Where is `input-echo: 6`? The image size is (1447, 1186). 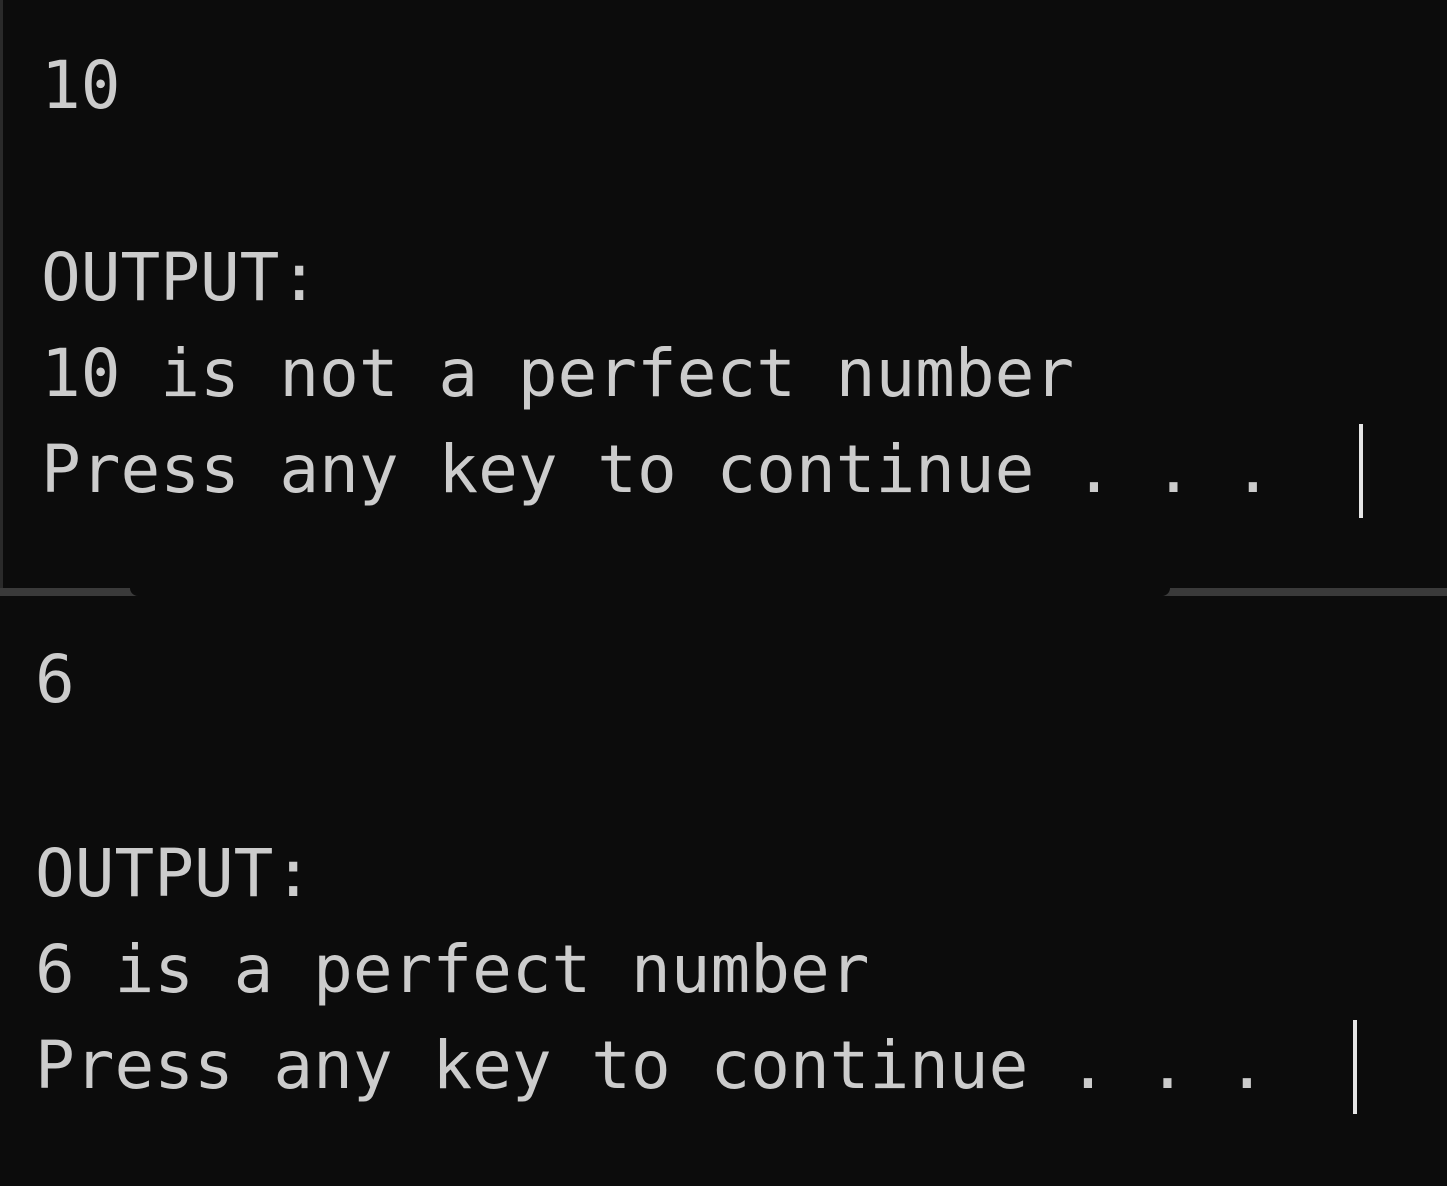 input-echo: 6 is located at coordinates (55, 679).